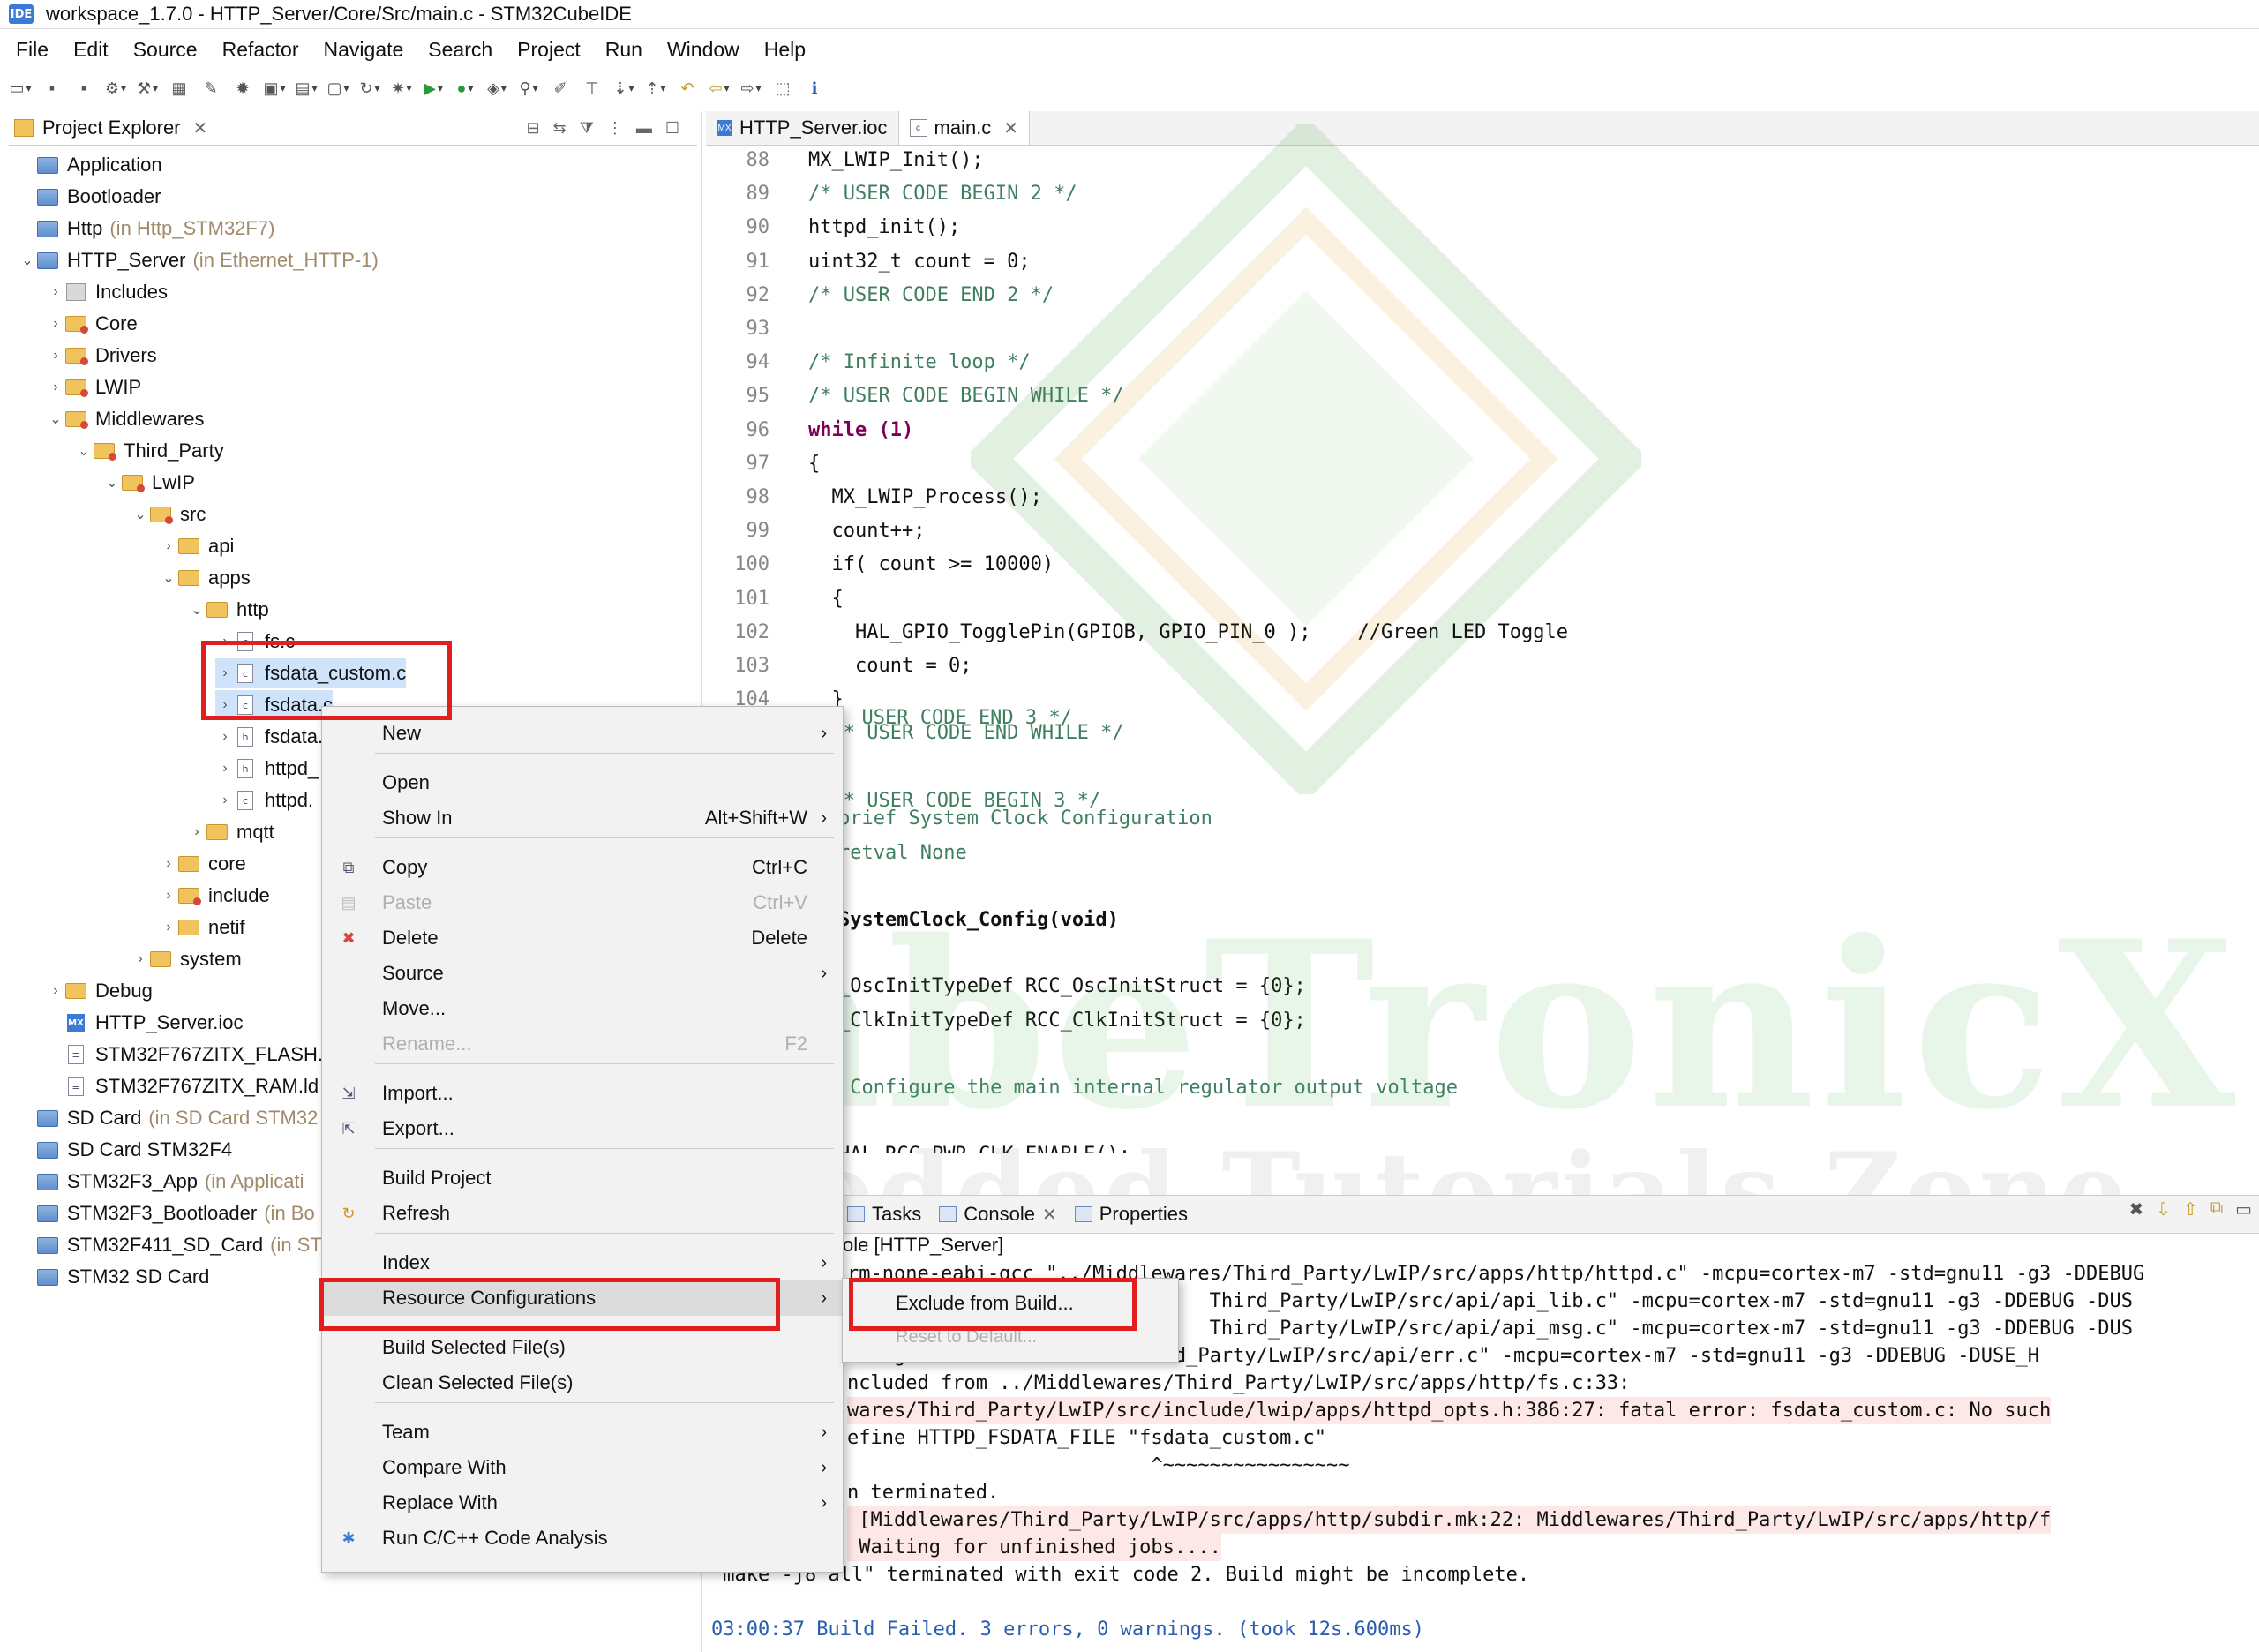 This screenshot has height=1652, width=2259. What do you see at coordinates (83, 88) in the screenshot?
I see `save-all-icon: ▪` at bounding box center [83, 88].